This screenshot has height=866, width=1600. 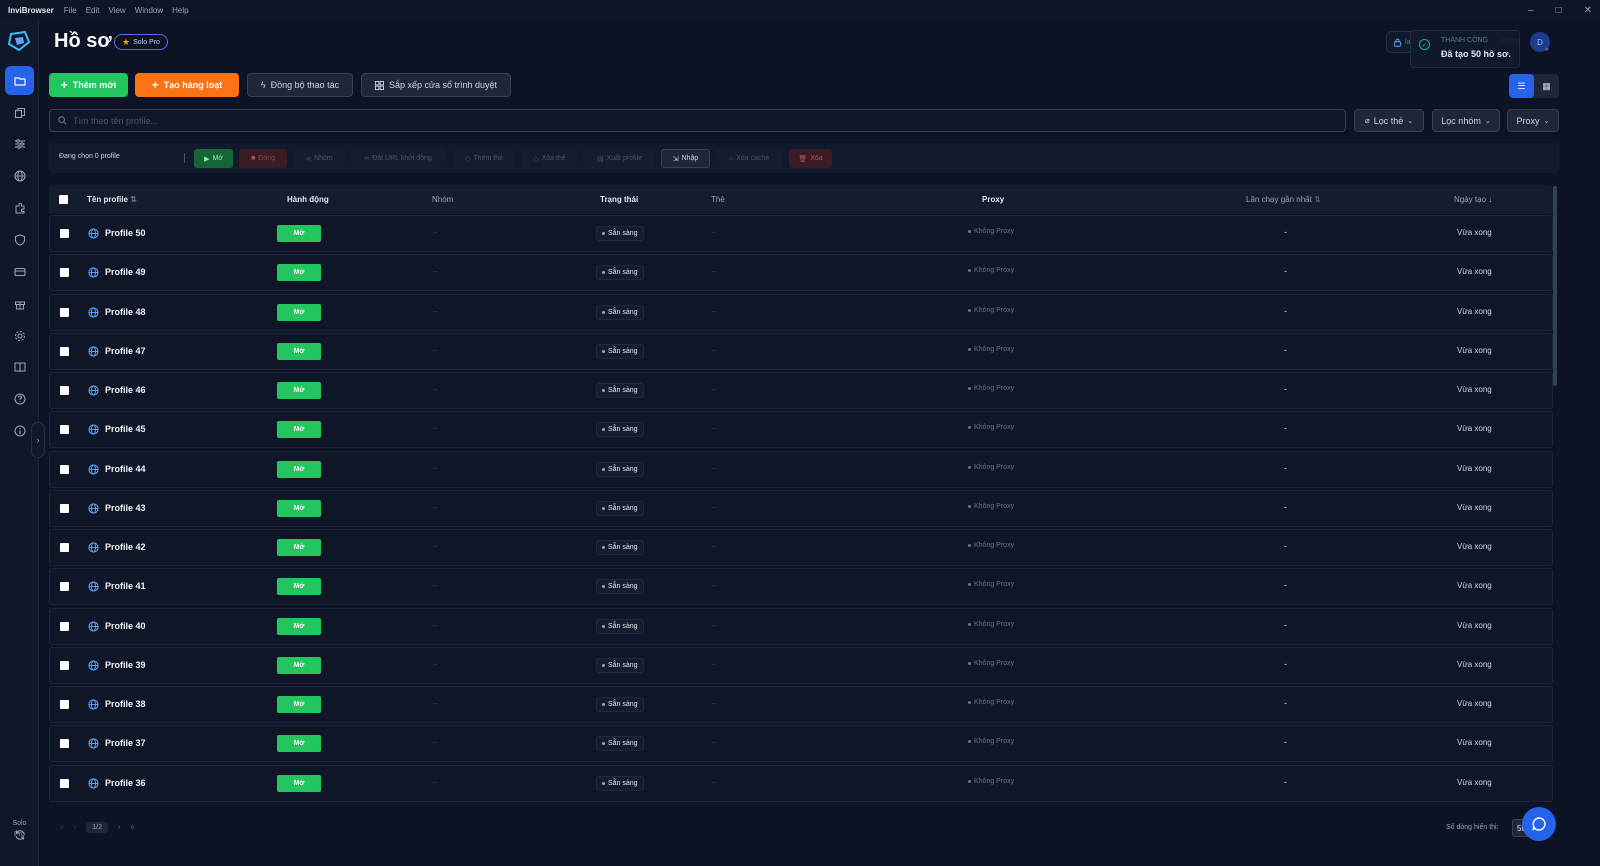 What do you see at coordinates (19, 239) in the screenshot?
I see `sidebar-item-security` at bounding box center [19, 239].